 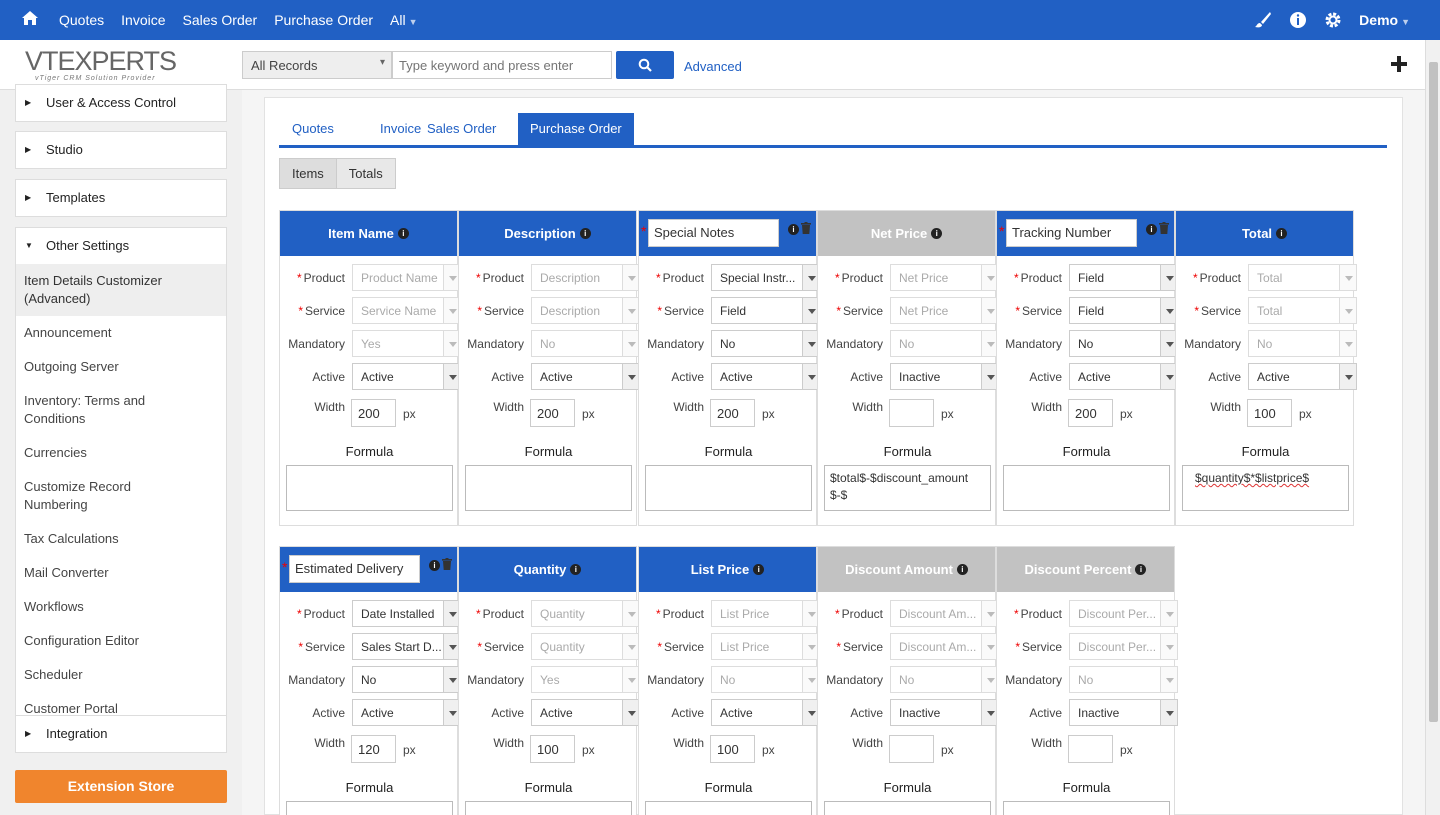 I want to click on sidebar-item-item-details-customizer: Item Details Customizer (Advanced), so click(x=121, y=290).